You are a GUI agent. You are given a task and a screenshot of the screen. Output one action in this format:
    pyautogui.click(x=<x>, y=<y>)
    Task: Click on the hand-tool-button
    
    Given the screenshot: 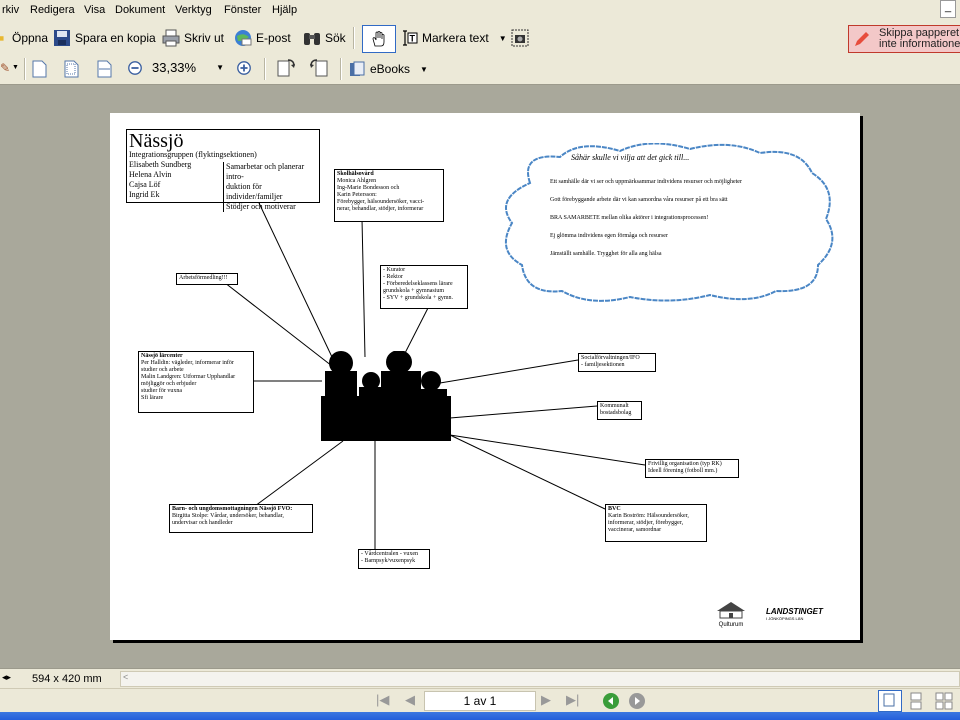 What is the action you would take?
    pyautogui.click(x=379, y=39)
    